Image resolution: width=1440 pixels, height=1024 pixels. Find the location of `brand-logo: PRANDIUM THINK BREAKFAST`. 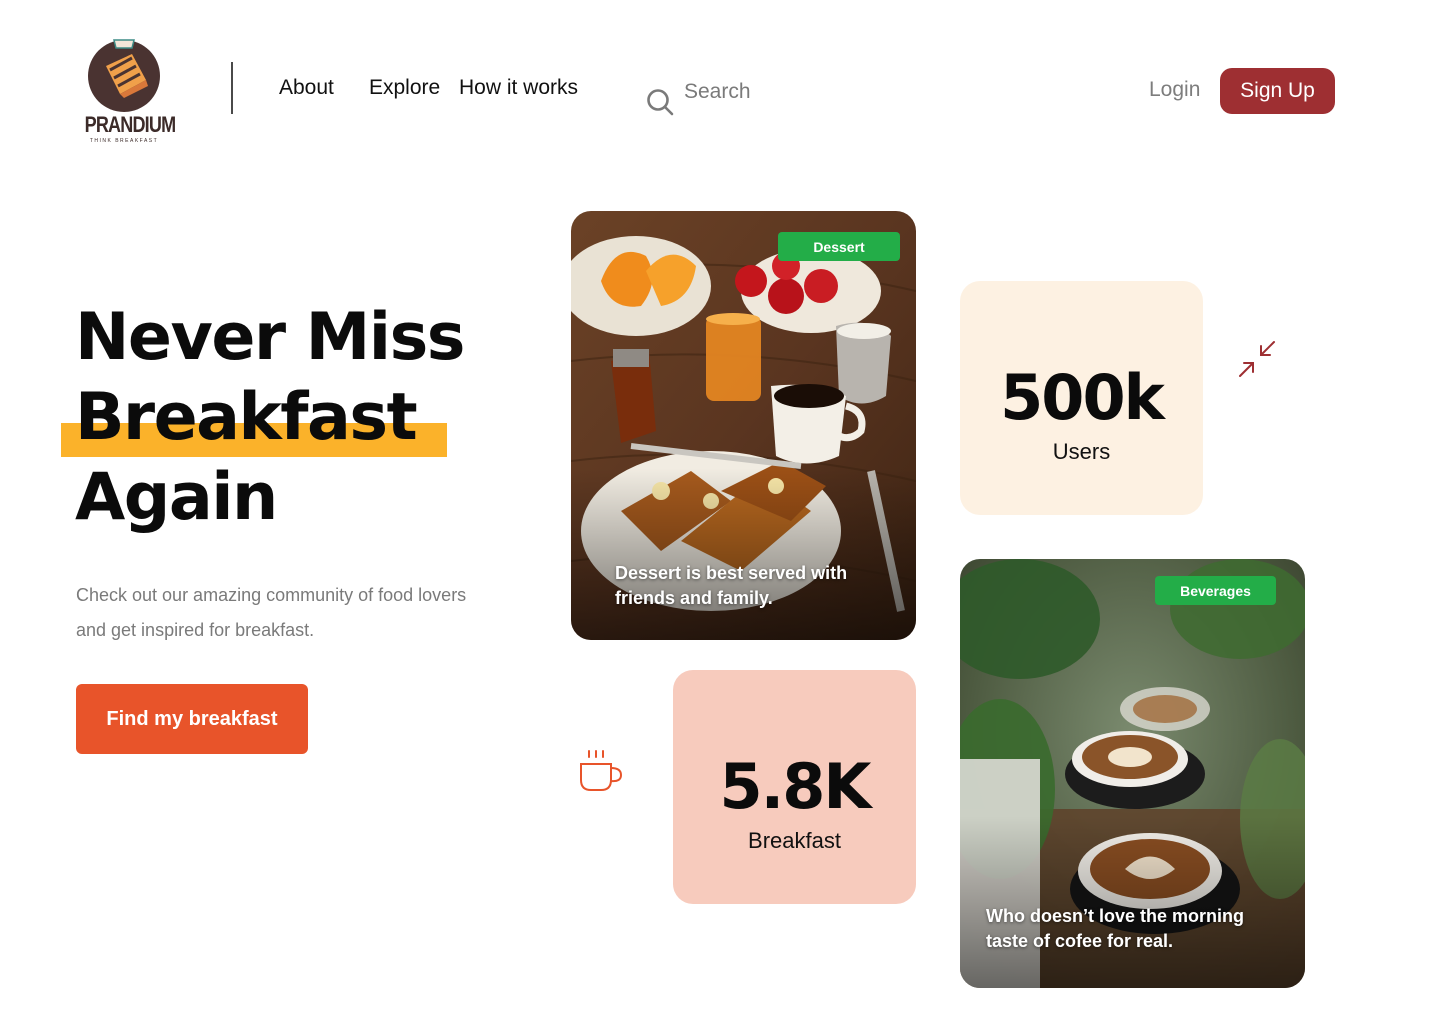

brand-logo: PRANDIUM THINK BREAKFAST is located at coordinates (126, 90).